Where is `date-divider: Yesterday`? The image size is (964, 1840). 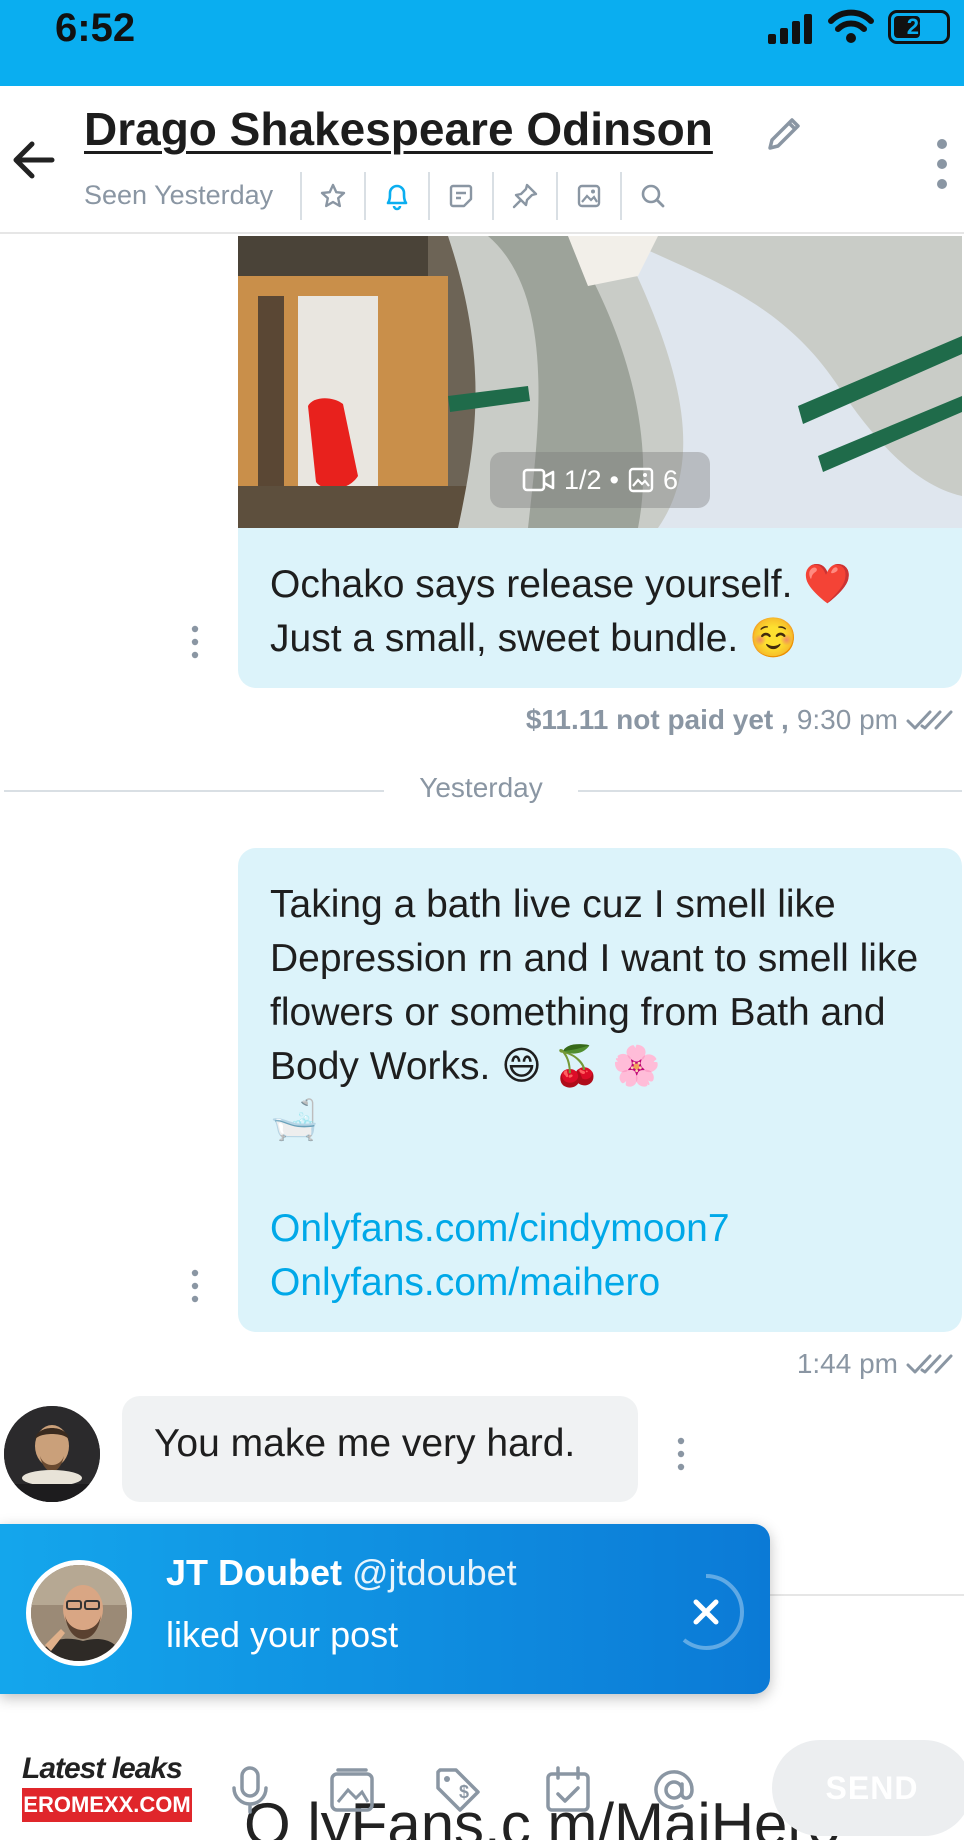 date-divider: Yesterday is located at coordinates (482, 790).